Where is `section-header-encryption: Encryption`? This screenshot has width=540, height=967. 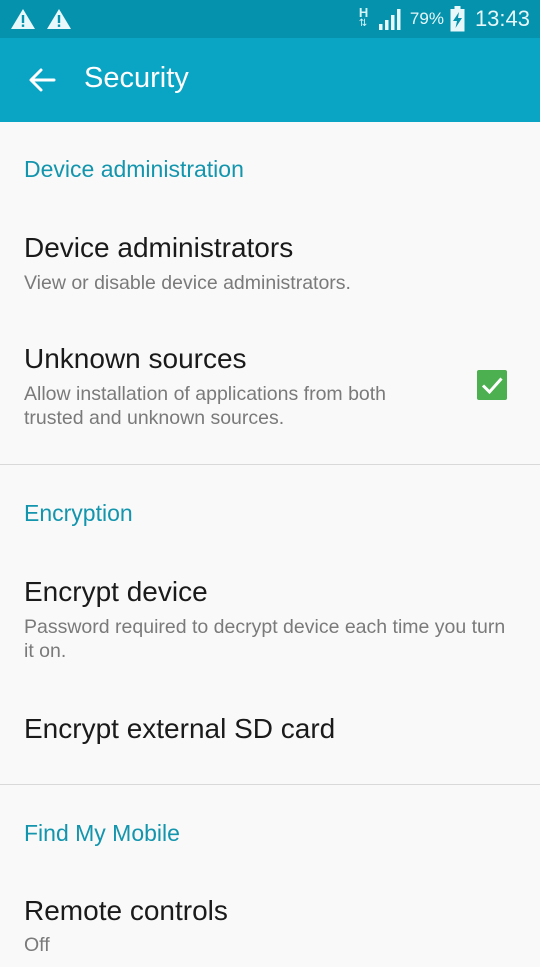
section-header-encryption: Encryption is located at coordinates (78, 513).